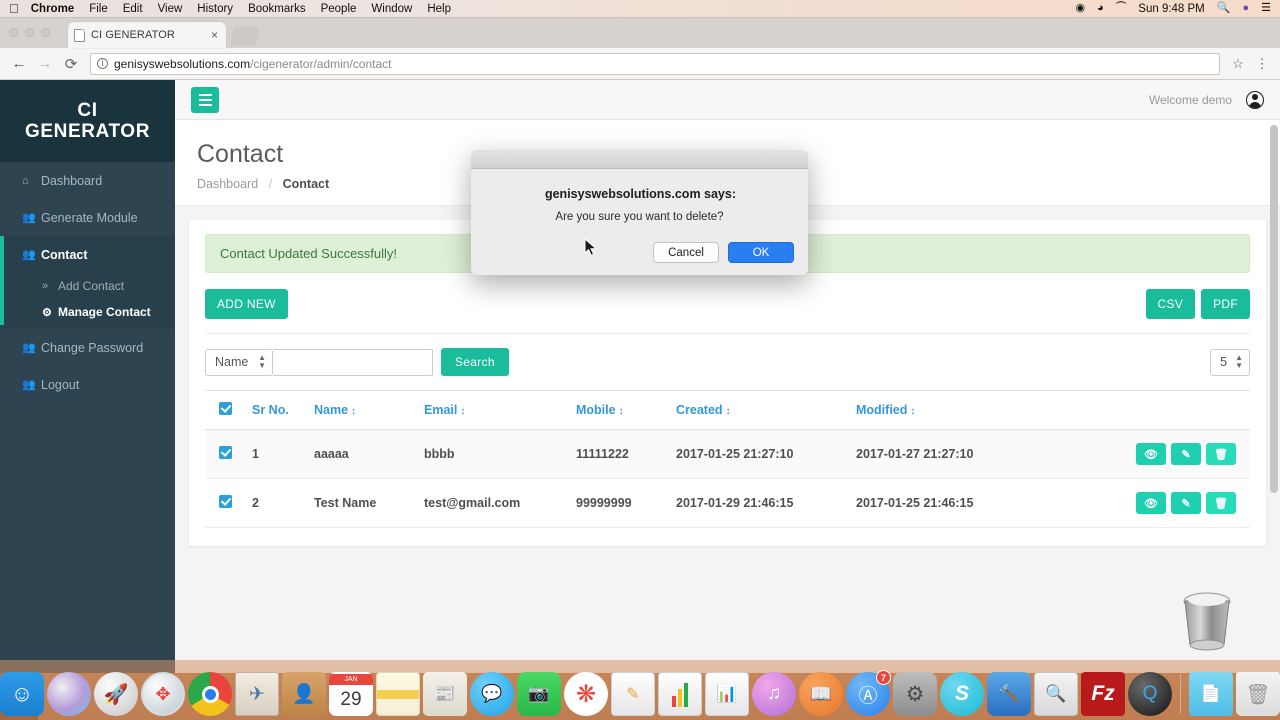 Image resolution: width=1280 pixels, height=720 pixels. I want to click on column-header-created: Created ↕, so click(756, 410).